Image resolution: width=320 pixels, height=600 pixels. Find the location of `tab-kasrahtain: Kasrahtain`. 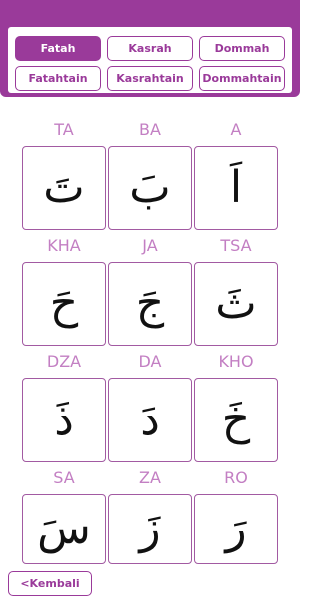

tab-kasrahtain: Kasrahtain is located at coordinates (150, 78).